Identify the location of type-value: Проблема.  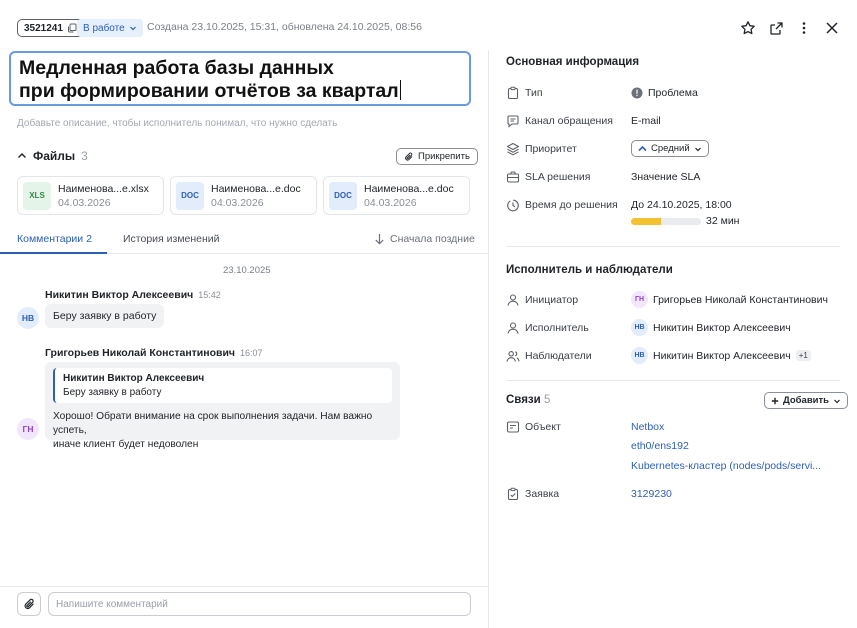
(673, 93).